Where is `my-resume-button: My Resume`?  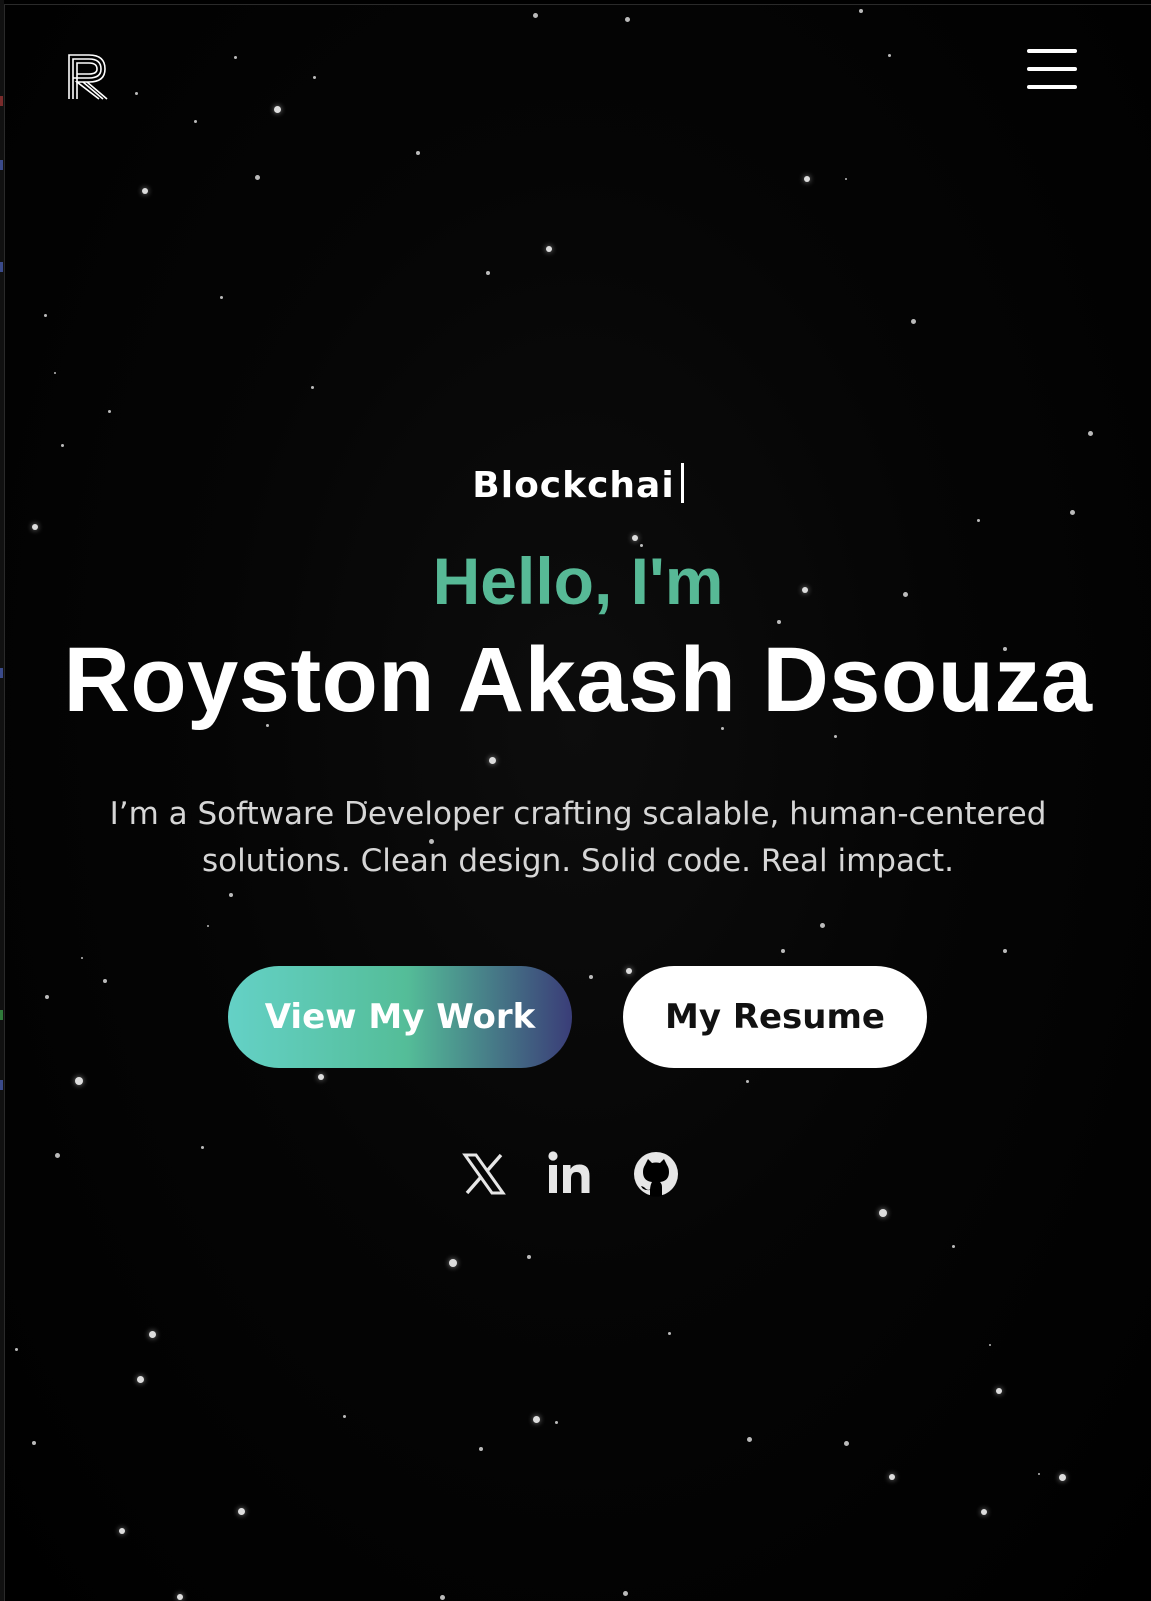 my-resume-button: My Resume is located at coordinates (775, 1017).